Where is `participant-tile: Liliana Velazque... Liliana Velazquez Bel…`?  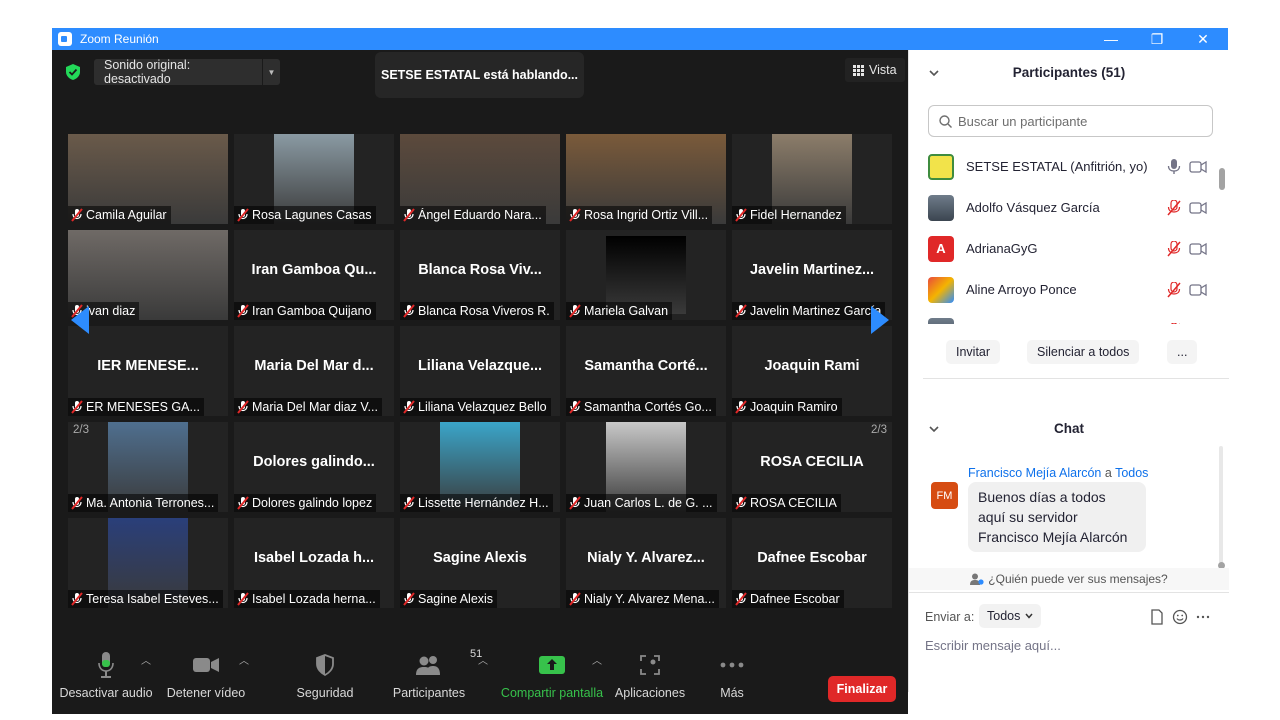
participant-tile: Liliana Velazque... Liliana Velazquez Bel… is located at coordinates (480, 371).